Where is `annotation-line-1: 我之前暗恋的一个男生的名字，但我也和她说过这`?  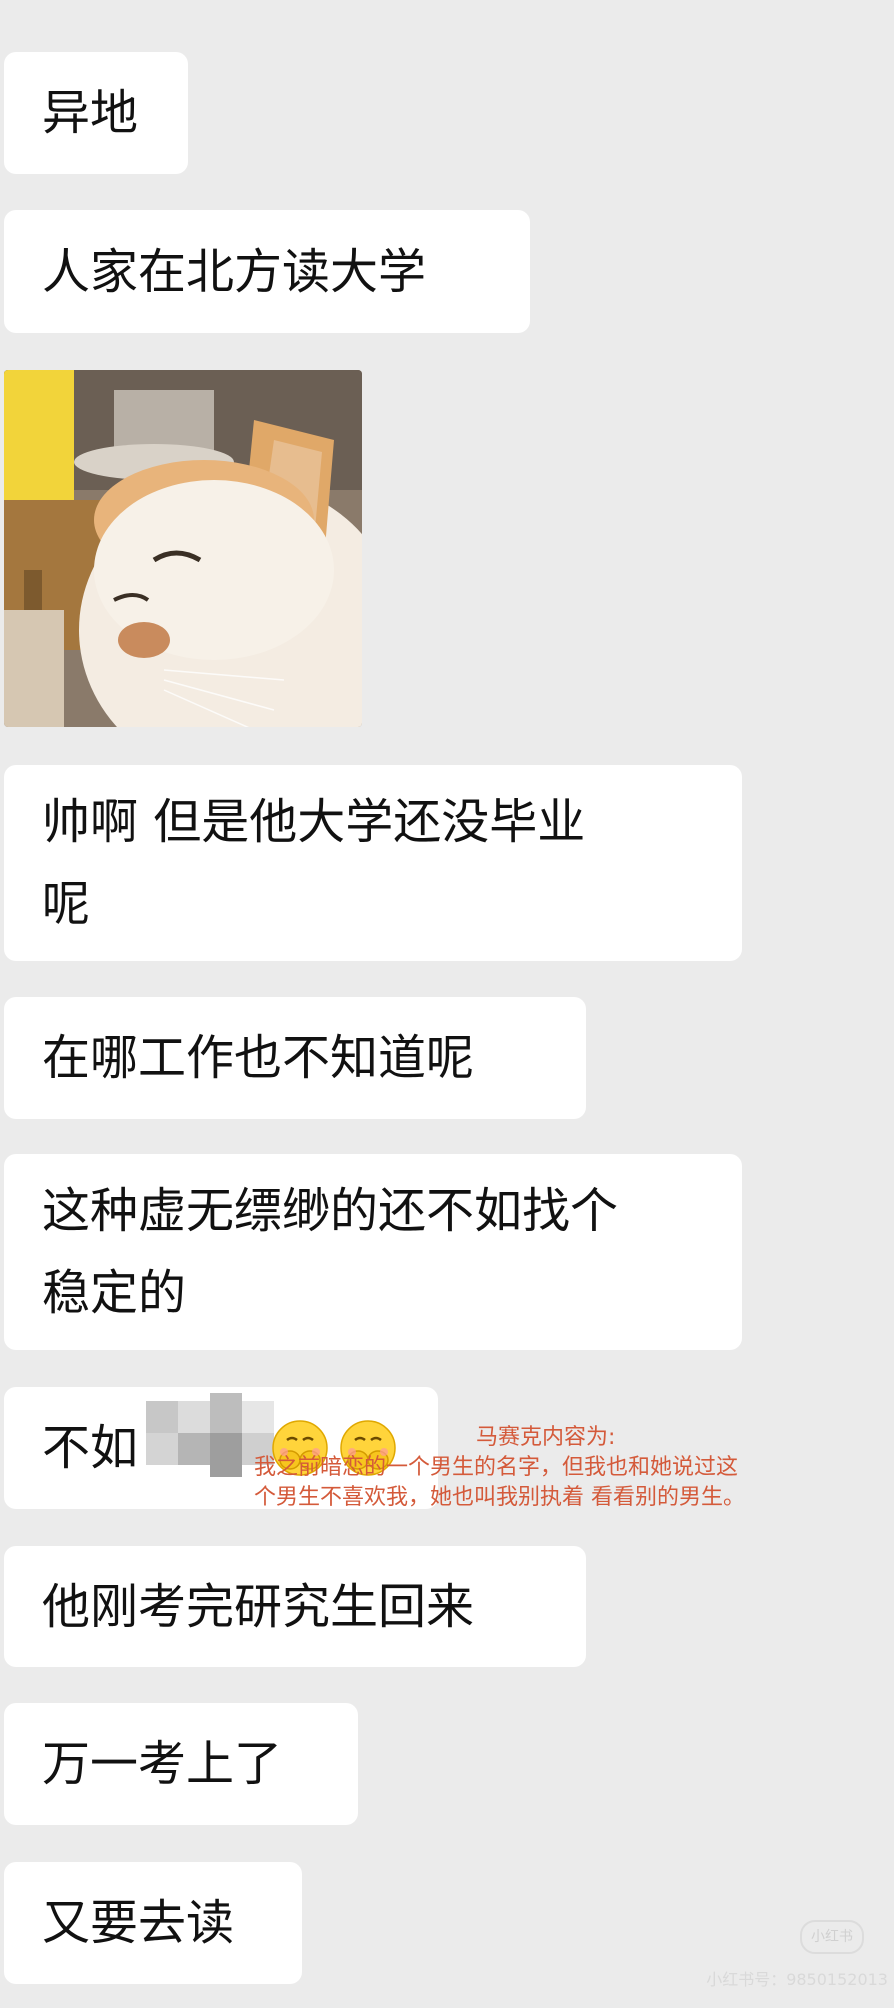 annotation-line-1: 我之前暗恋的一个男生的名字，但我也和她说过这 is located at coordinates (496, 1467).